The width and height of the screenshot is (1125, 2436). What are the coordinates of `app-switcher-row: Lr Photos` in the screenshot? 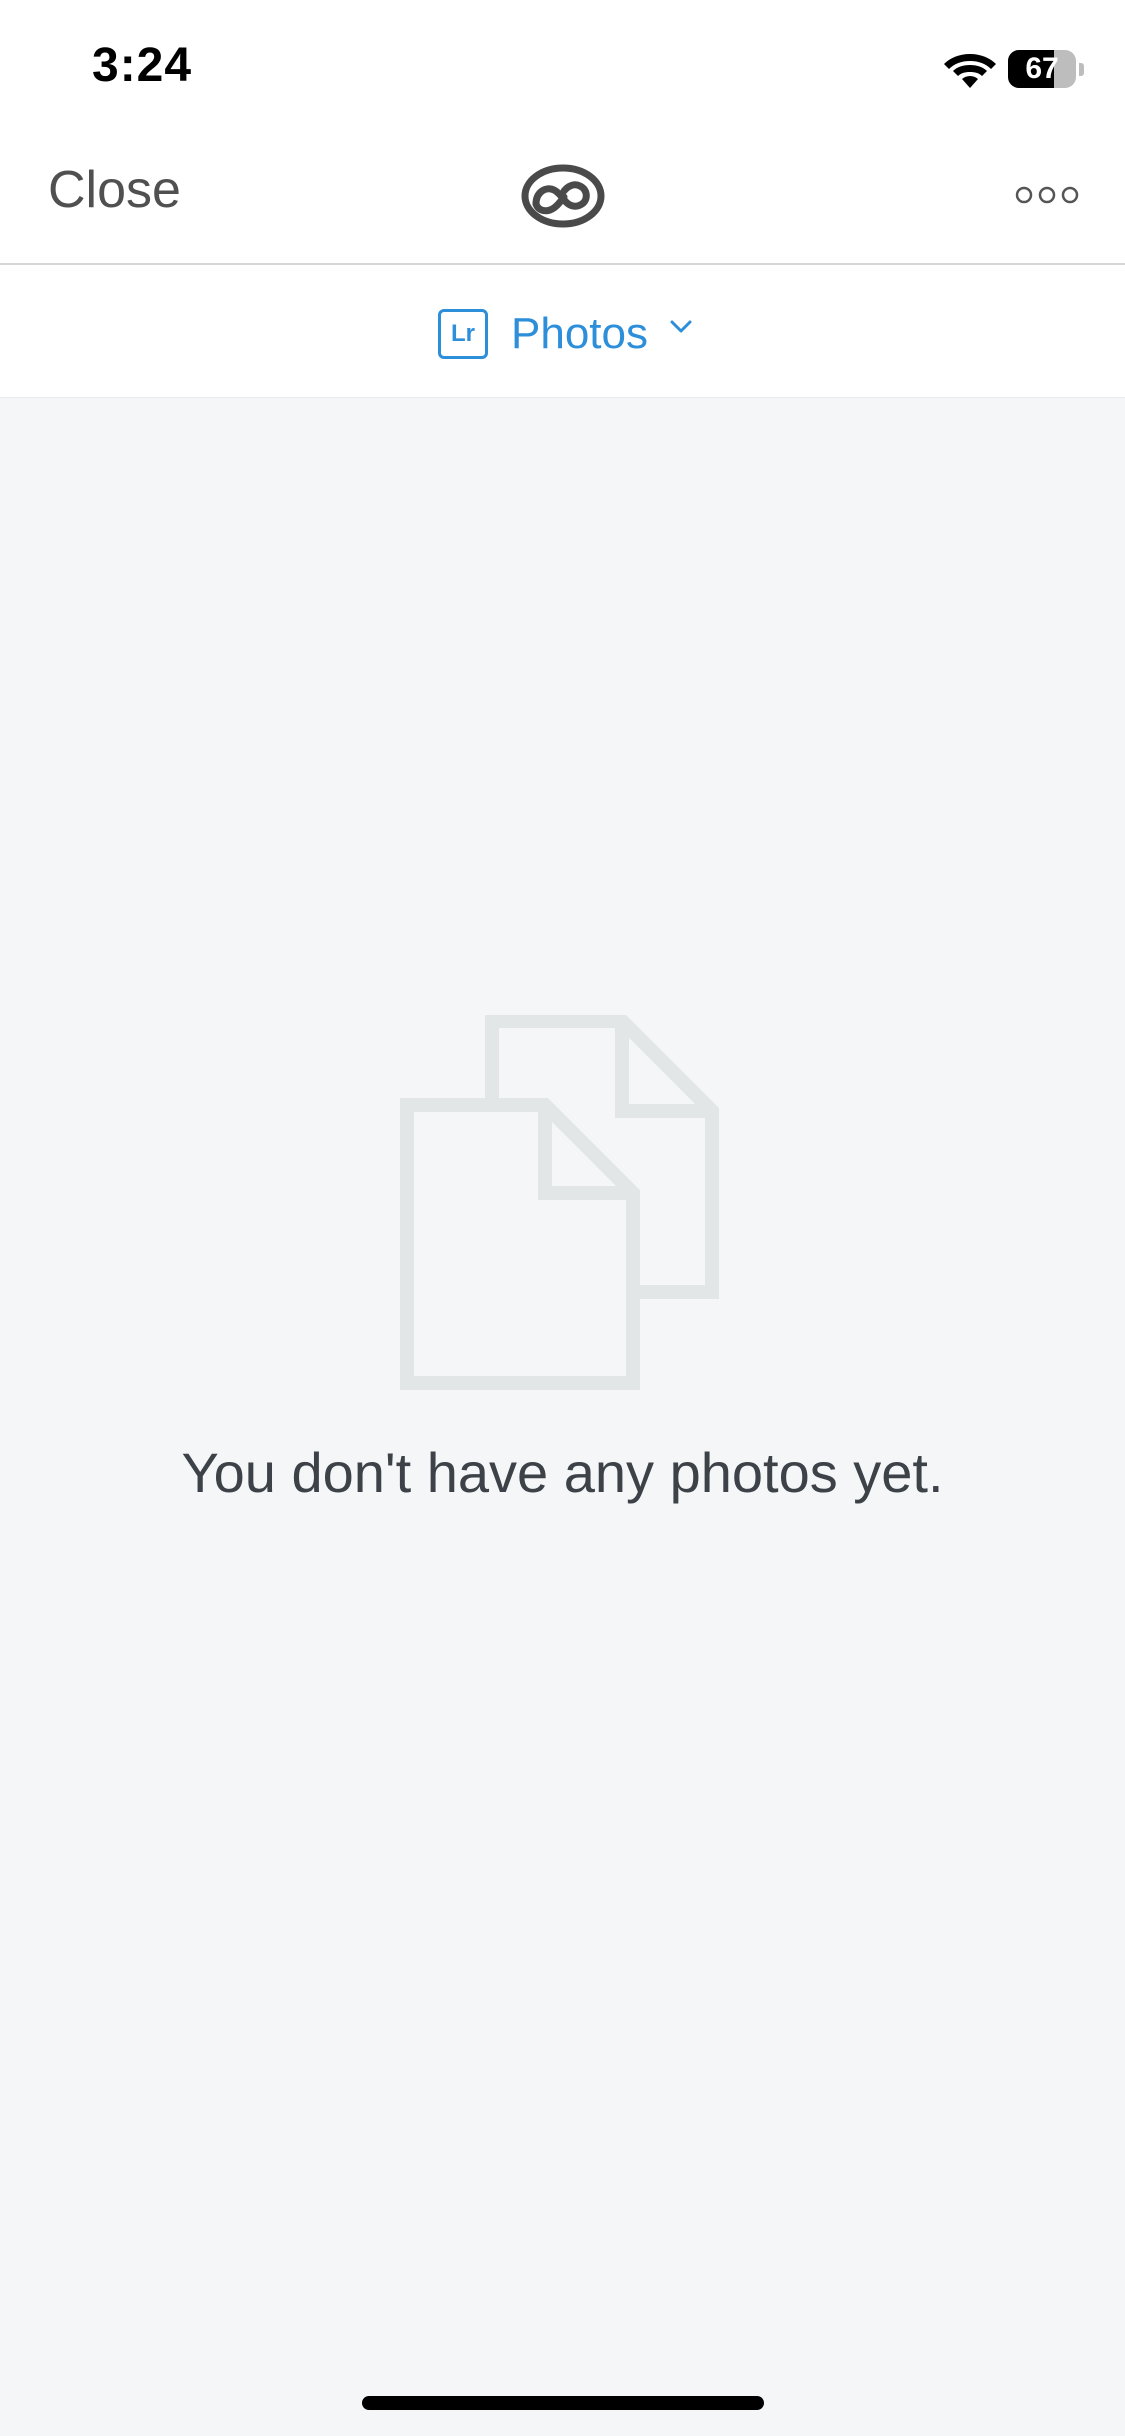 It's located at (562, 331).